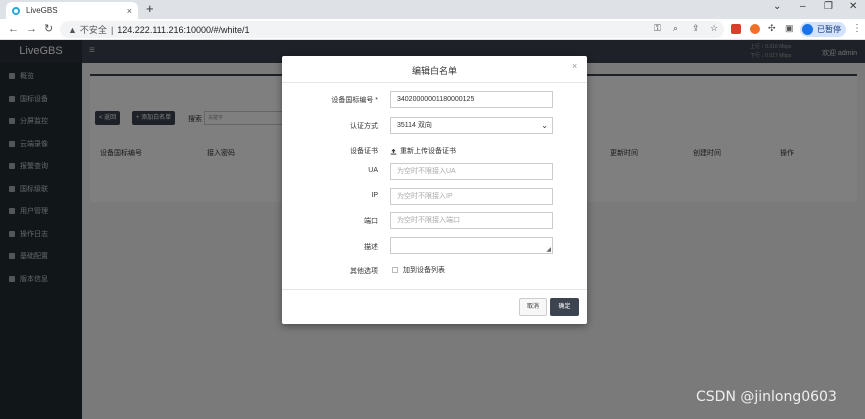 Image resolution: width=865 pixels, height=419 pixels. What do you see at coordinates (471, 220) in the screenshot?
I see `port-field: 为空时不限接入端口` at bounding box center [471, 220].